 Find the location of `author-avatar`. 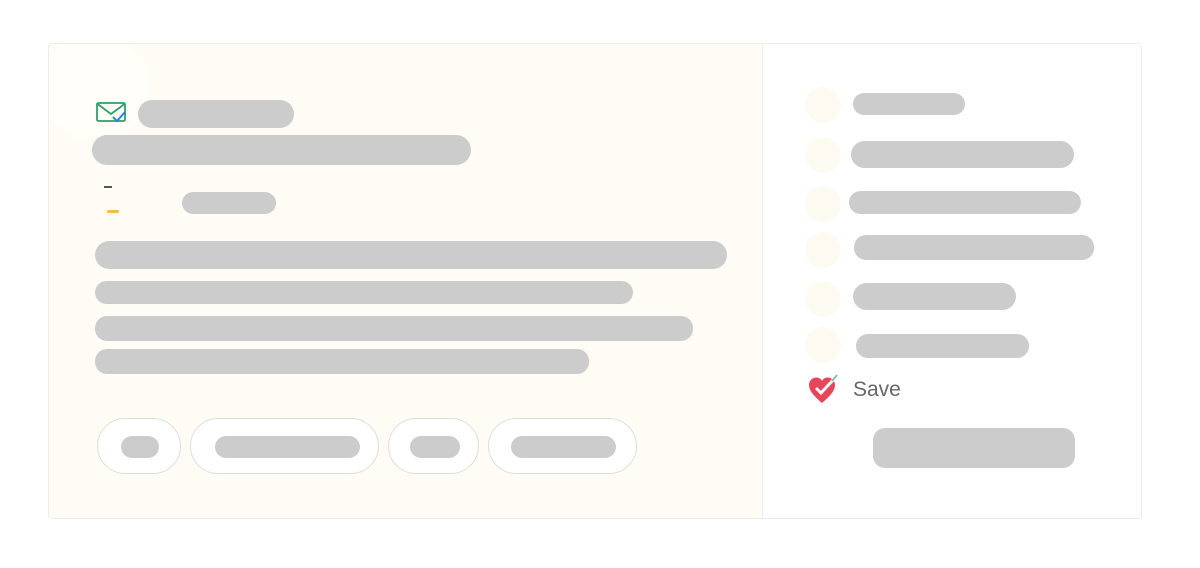

author-avatar is located at coordinates (116, 201).